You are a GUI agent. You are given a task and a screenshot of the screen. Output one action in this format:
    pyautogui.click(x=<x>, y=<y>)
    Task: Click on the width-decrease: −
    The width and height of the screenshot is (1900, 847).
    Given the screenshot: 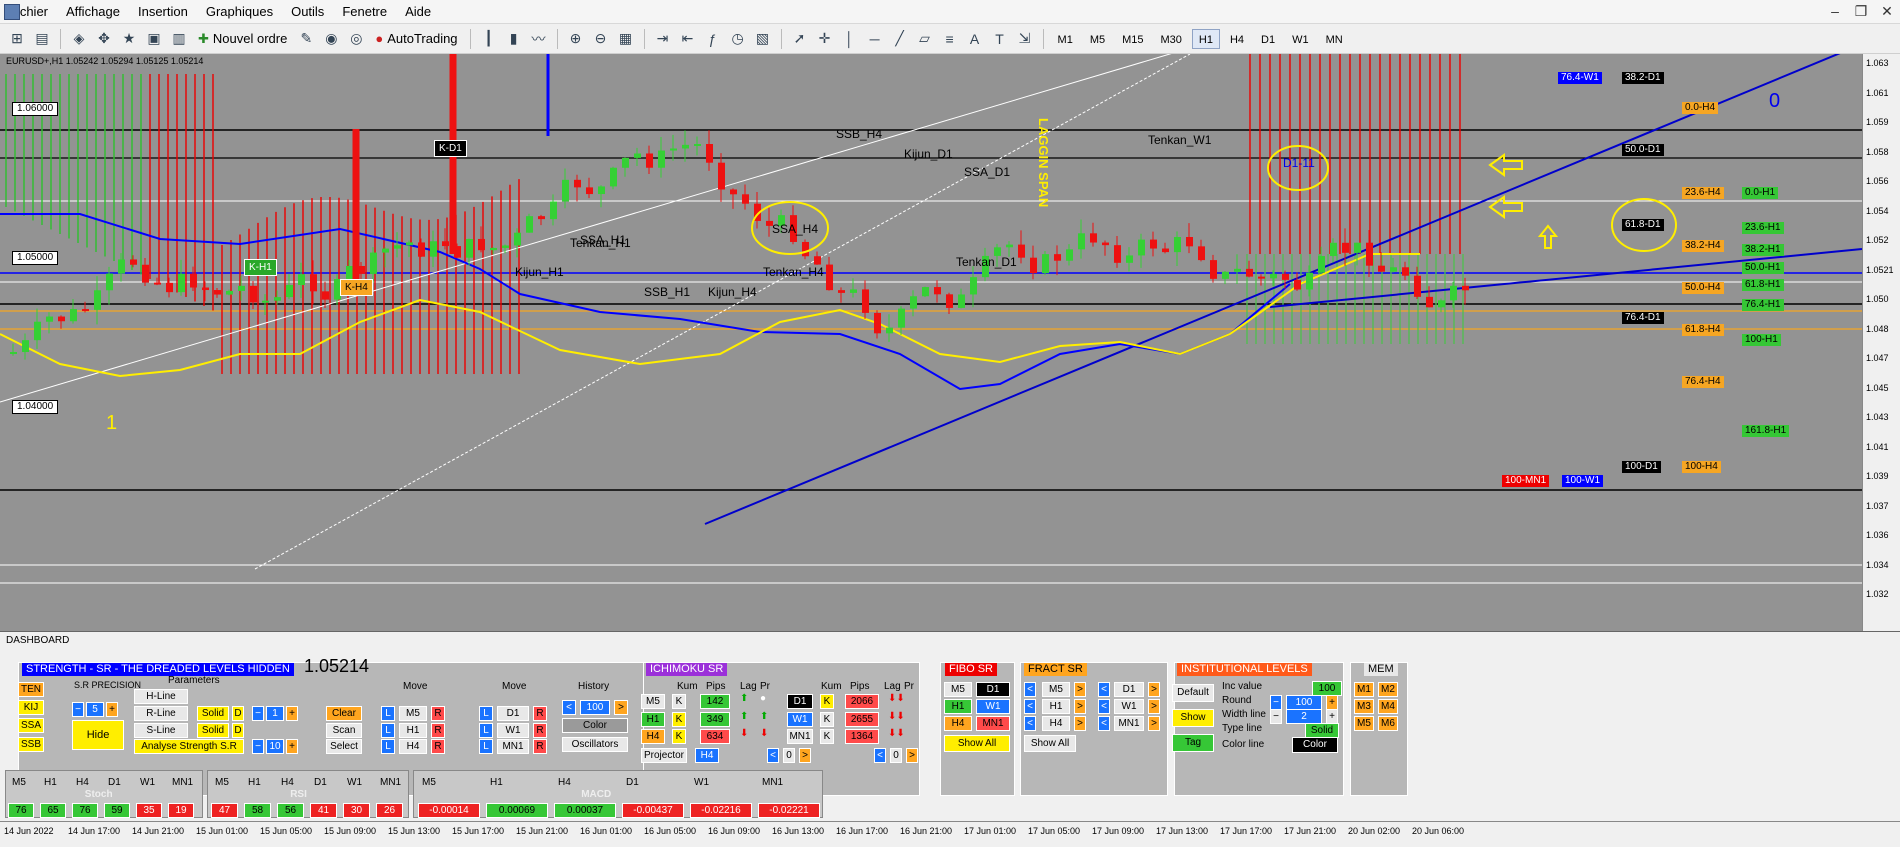 What is the action you would take?
    pyautogui.click(x=258, y=713)
    